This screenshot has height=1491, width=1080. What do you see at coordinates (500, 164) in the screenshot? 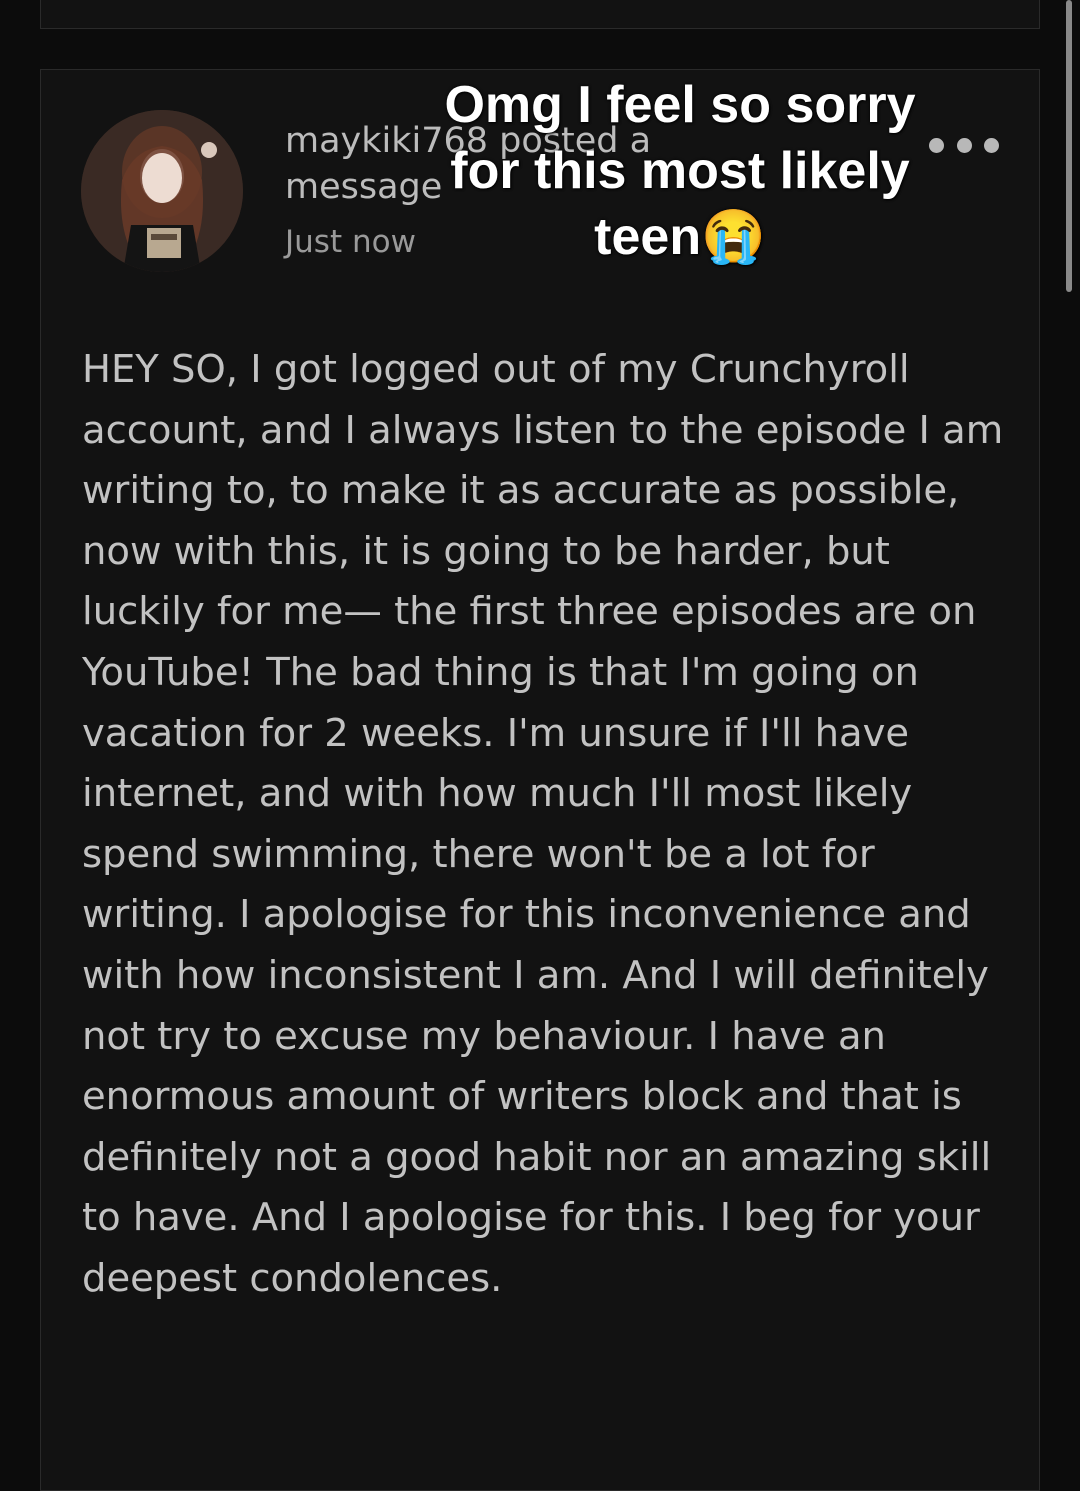
I see `author-line: maykiki768 posted a message` at bounding box center [500, 164].